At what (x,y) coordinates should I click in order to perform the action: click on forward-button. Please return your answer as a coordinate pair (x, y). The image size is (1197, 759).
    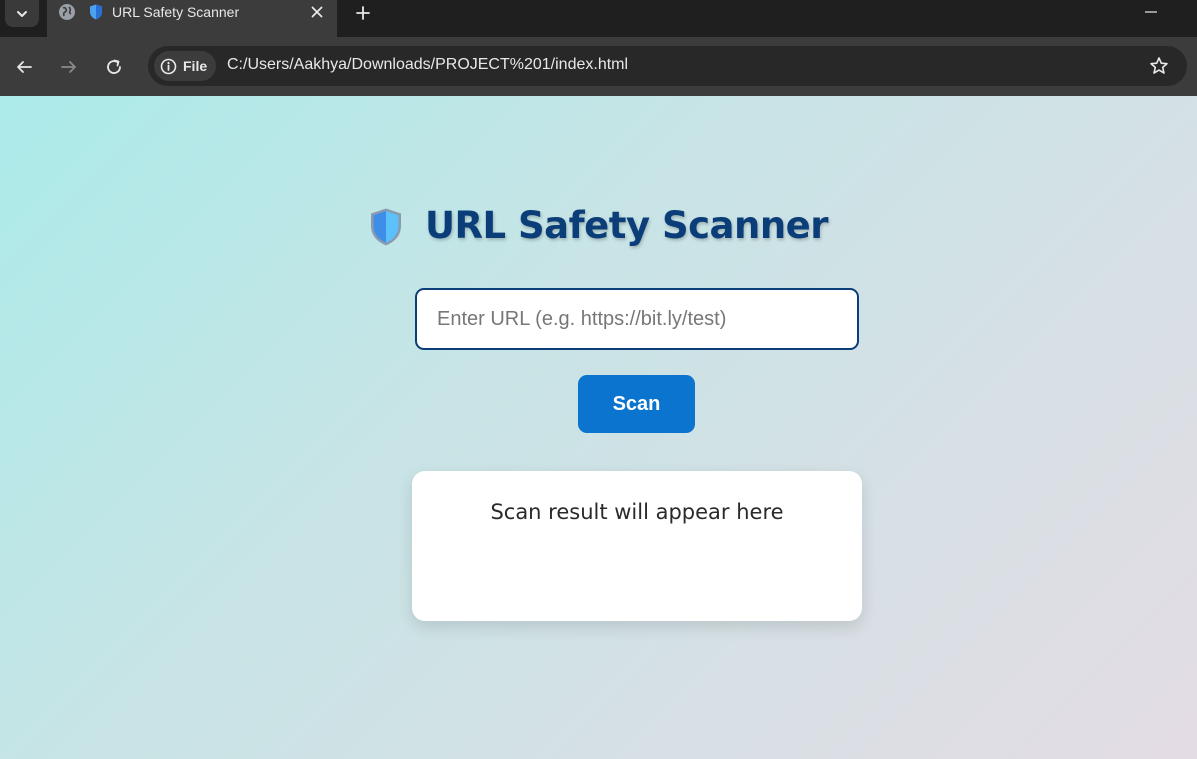
    Looking at the image, I should click on (69, 67).